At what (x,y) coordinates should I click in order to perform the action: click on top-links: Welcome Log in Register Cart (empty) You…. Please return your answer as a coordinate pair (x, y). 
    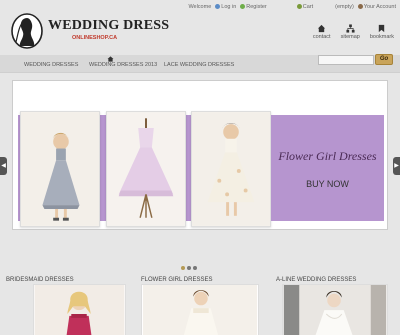
    Looking at the image, I should click on (292, 7).